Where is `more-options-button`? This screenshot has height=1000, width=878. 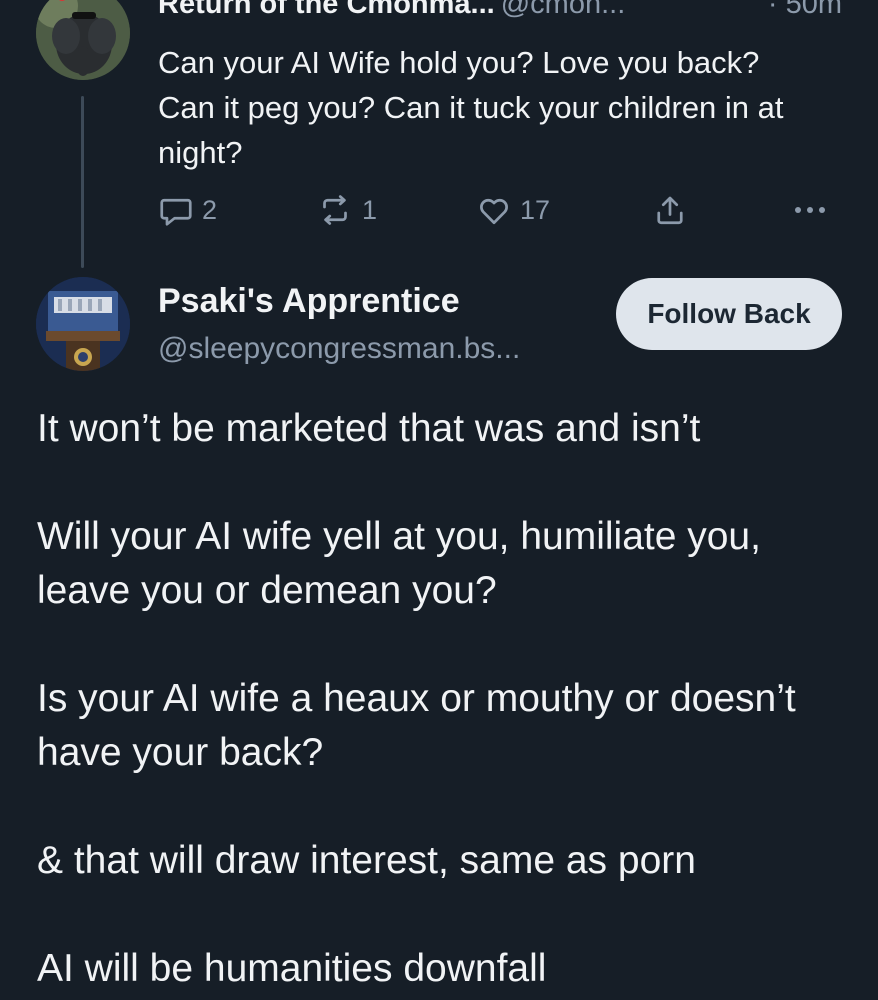 more-options-button is located at coordinates (810, 210).